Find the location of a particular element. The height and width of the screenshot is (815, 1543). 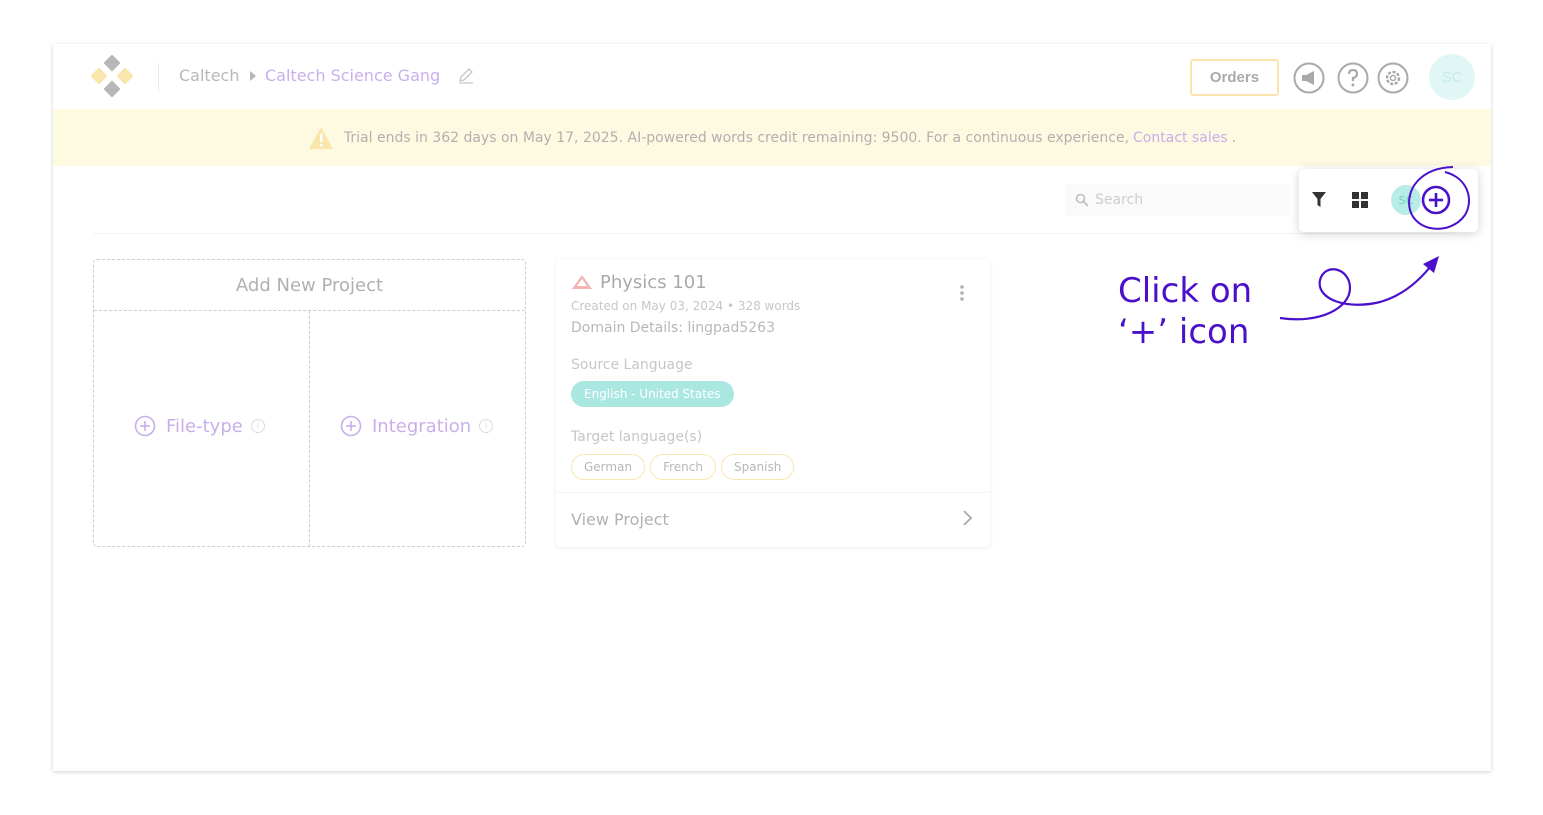

trial-message-suffix: . is located at coordinates (1234, 137).